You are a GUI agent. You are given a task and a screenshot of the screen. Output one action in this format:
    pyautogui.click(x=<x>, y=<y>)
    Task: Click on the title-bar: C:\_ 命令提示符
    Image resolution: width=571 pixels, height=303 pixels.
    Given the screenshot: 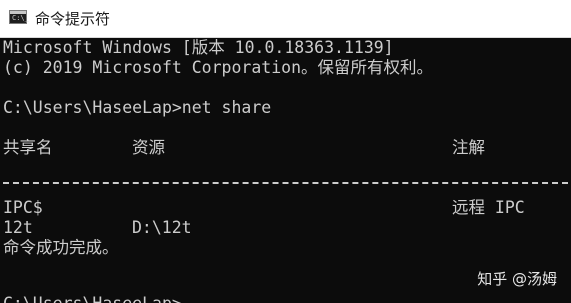 What is the action you would take?
    pyautogui.click(x=285, y=19)
    